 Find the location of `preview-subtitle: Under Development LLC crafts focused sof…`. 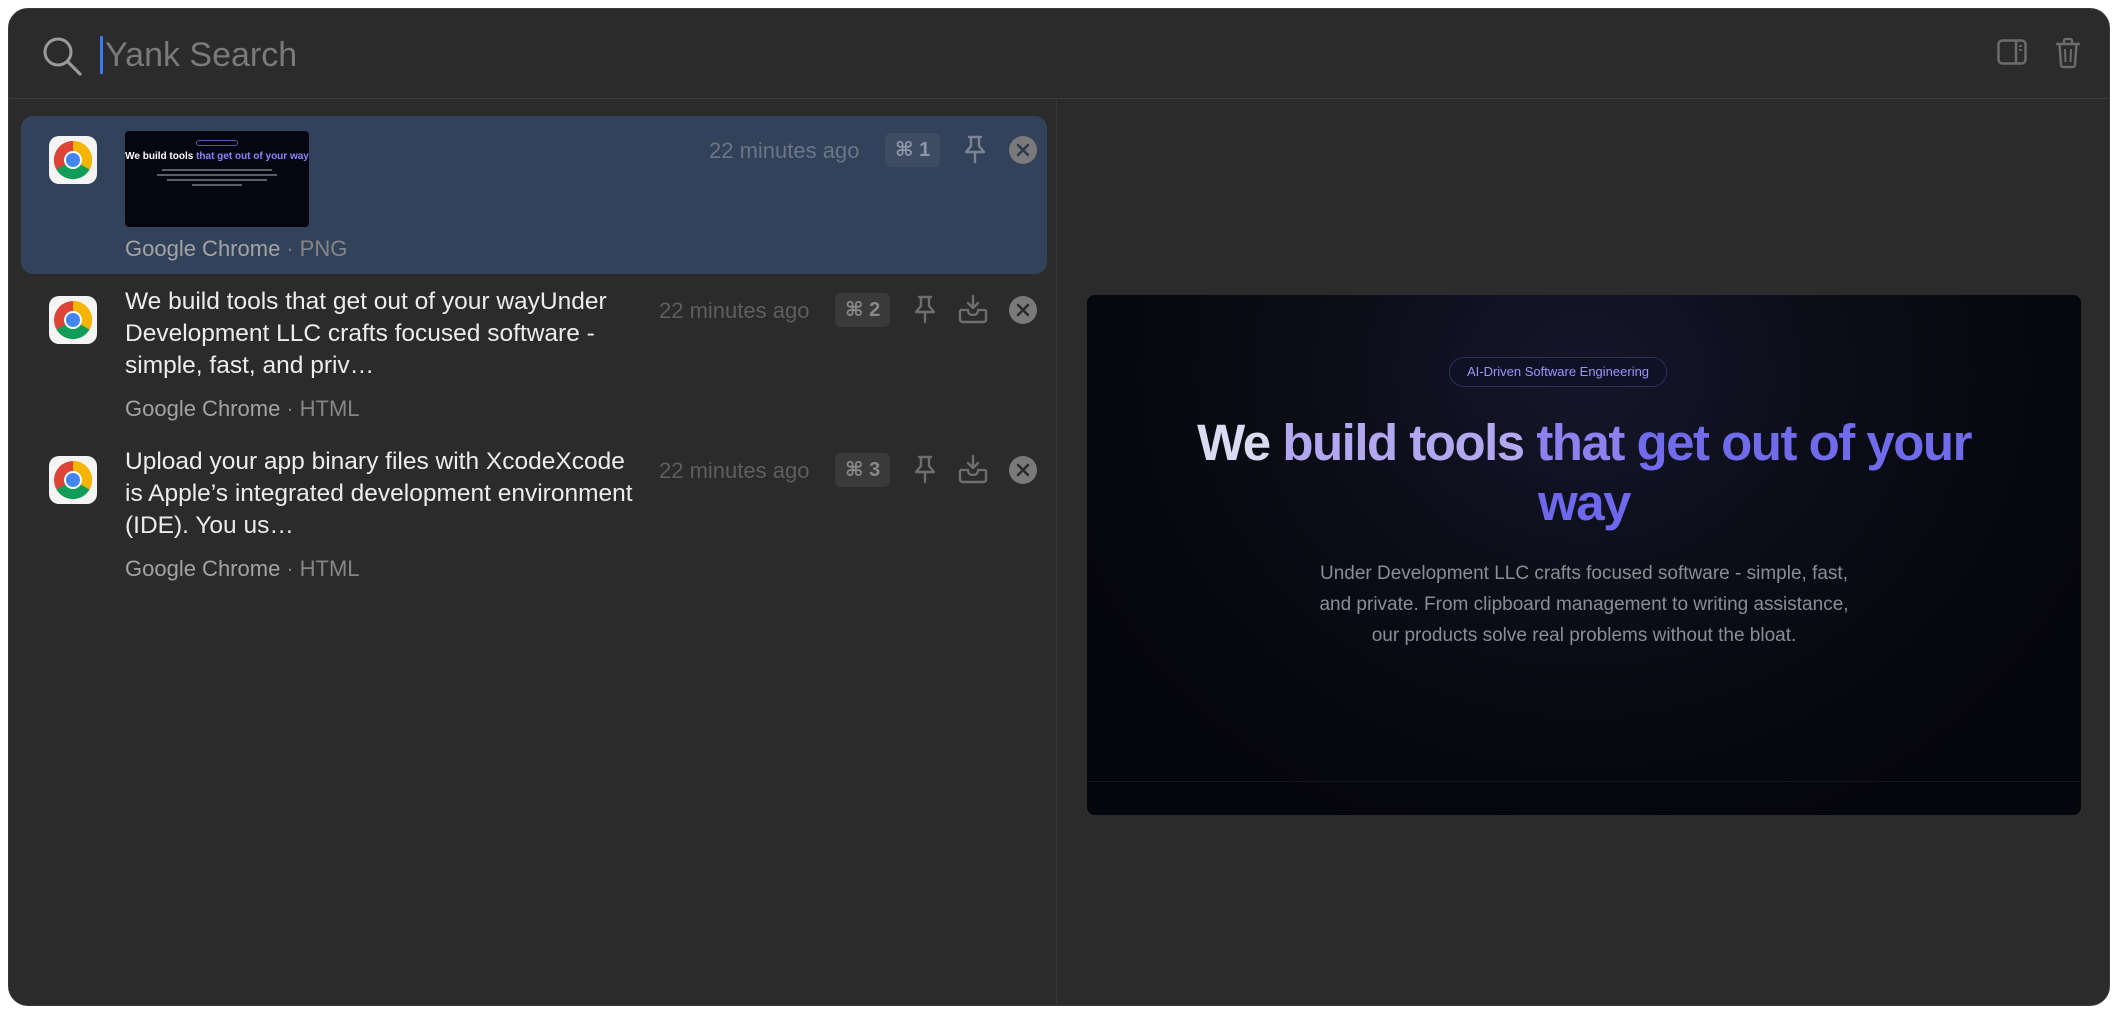

preview-subtitle: Under Development LLC crafts focused sof… is located at coordinates (1584, 604).